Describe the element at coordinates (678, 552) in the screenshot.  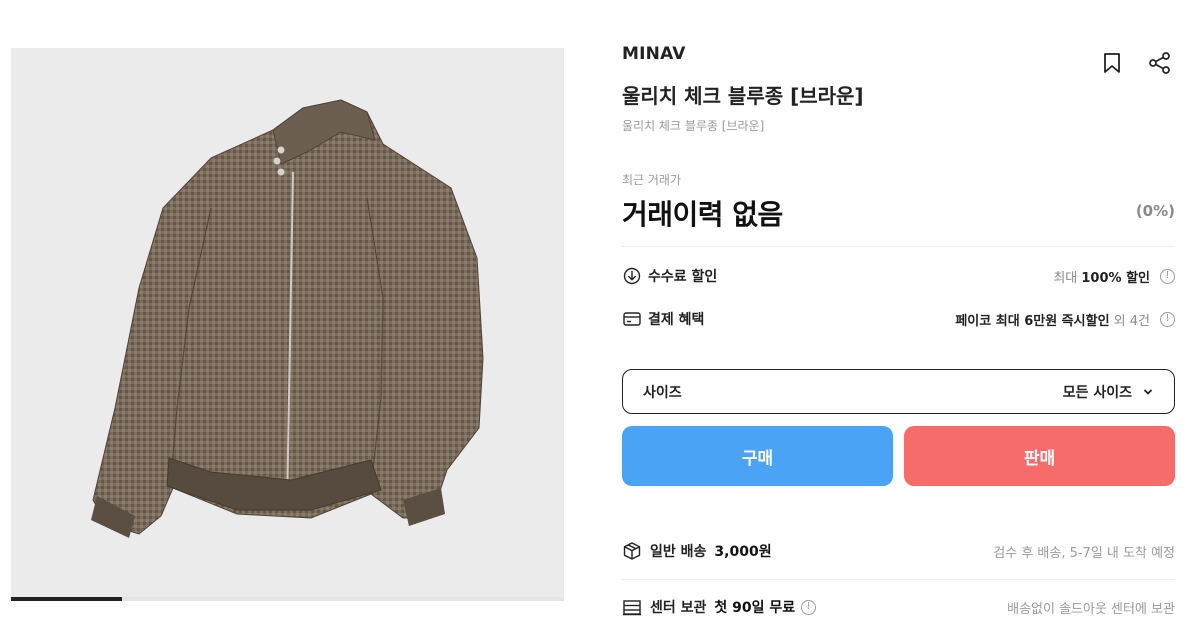
I see `shipping-label: 일반 배송` at that location.